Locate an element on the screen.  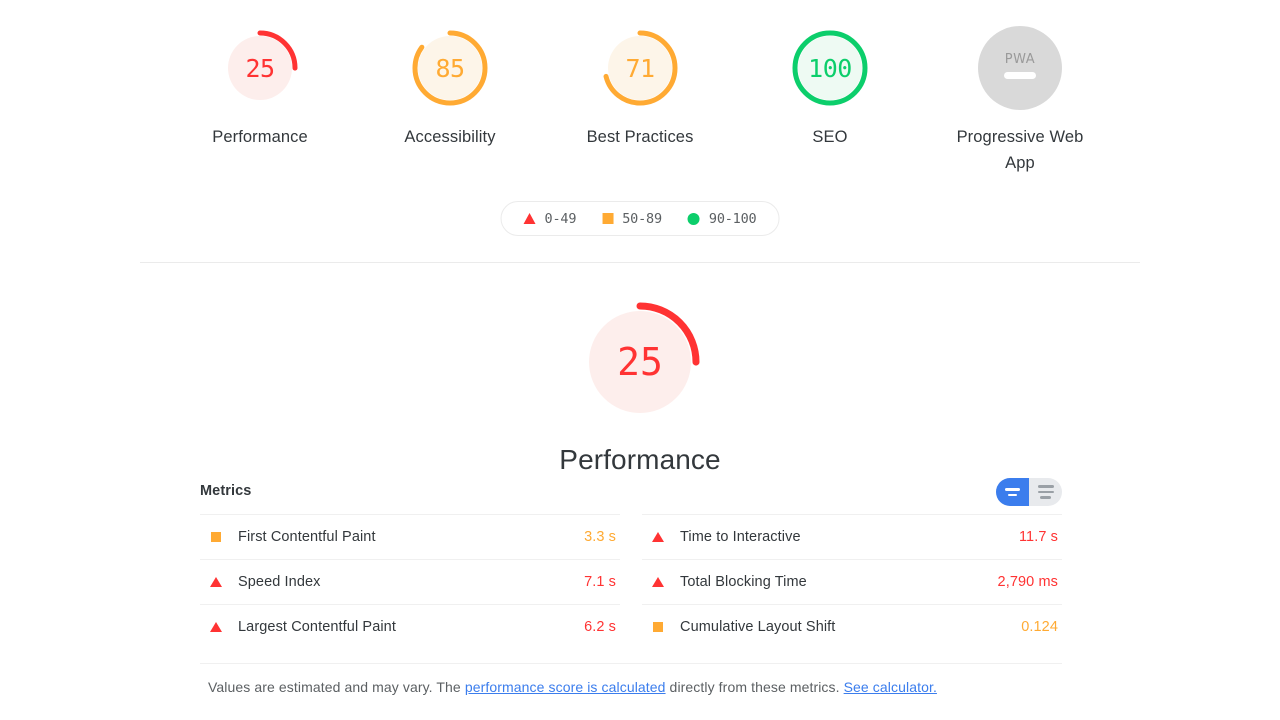
legend-item-fail: 0-49 is located at coordinates (550, 218).